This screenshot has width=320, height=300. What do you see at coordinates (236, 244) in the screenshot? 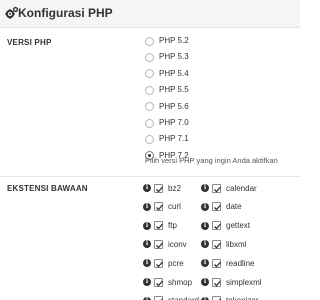
I see `extension-label: libxml` at bounding box center [236, 244].